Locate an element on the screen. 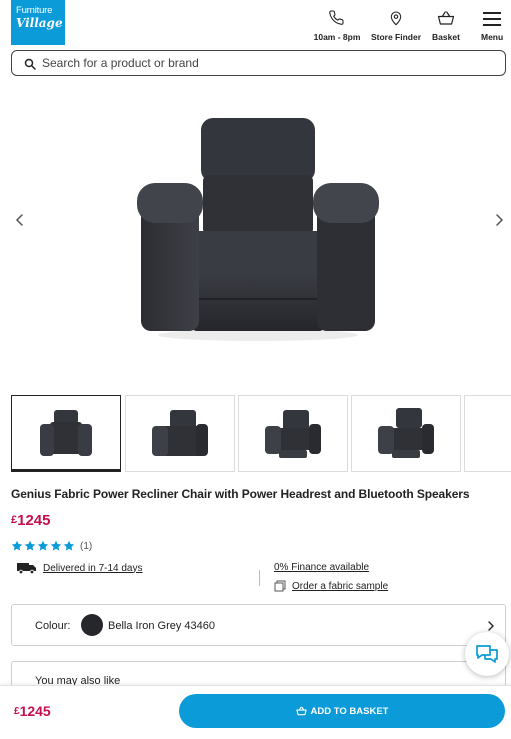 This screenshot has height=739, width=511. colour-selector: Colour: Bella Iron Grey 43460 is located at coordinates (258, 625).